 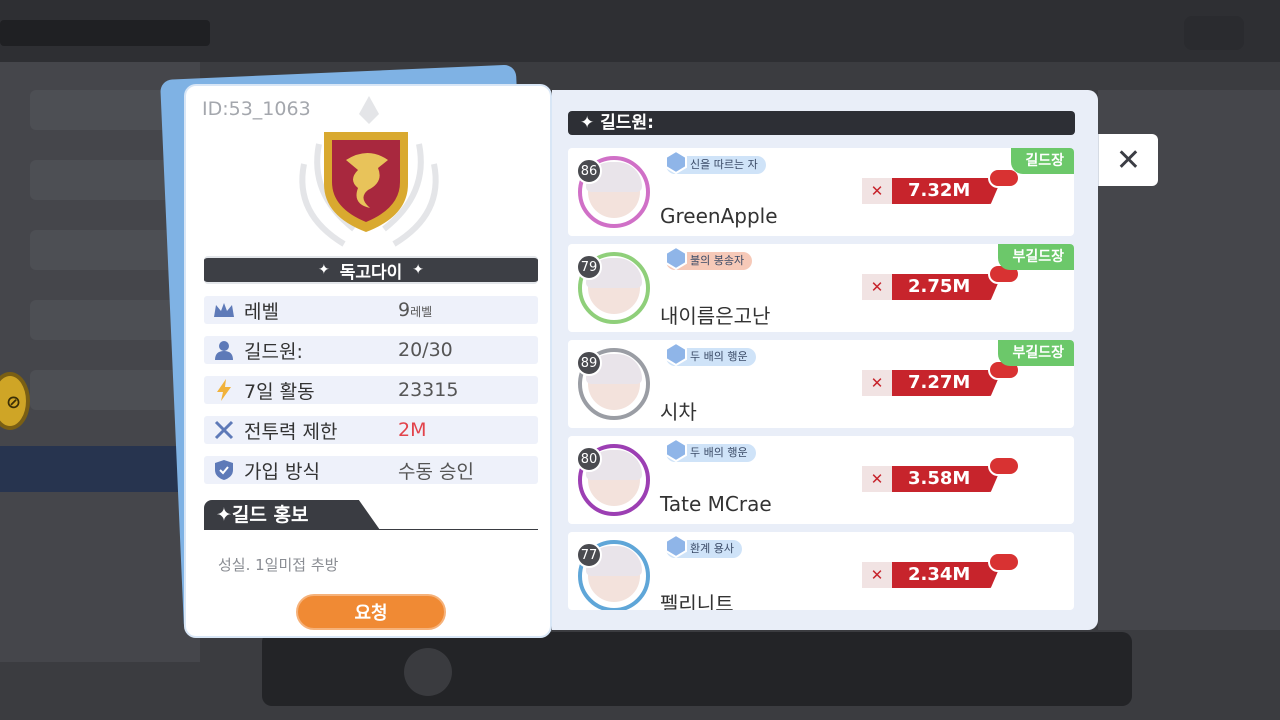 I want to click on member-level-badge: 79, so click(x=589, y=267).